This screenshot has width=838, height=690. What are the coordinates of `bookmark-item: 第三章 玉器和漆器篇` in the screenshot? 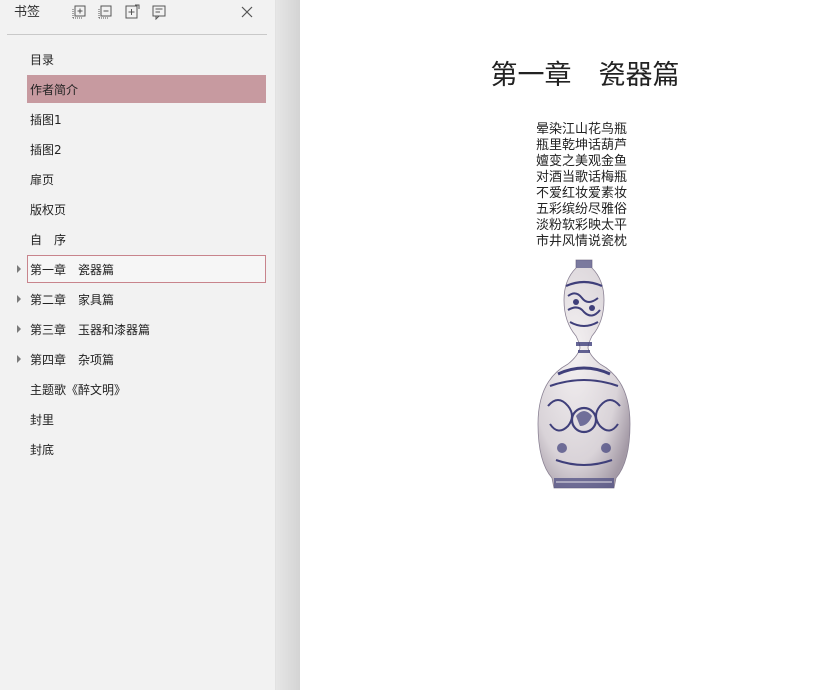 It's located at (138, 330).